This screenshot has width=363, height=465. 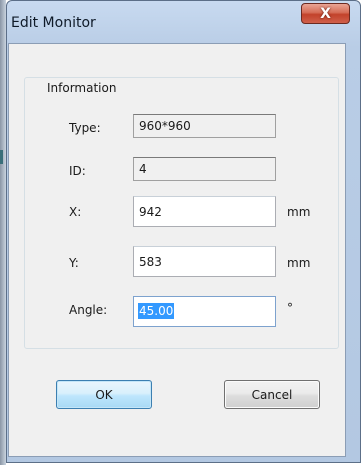 I want to click on x-label: X:, so click(x=75, y=212).